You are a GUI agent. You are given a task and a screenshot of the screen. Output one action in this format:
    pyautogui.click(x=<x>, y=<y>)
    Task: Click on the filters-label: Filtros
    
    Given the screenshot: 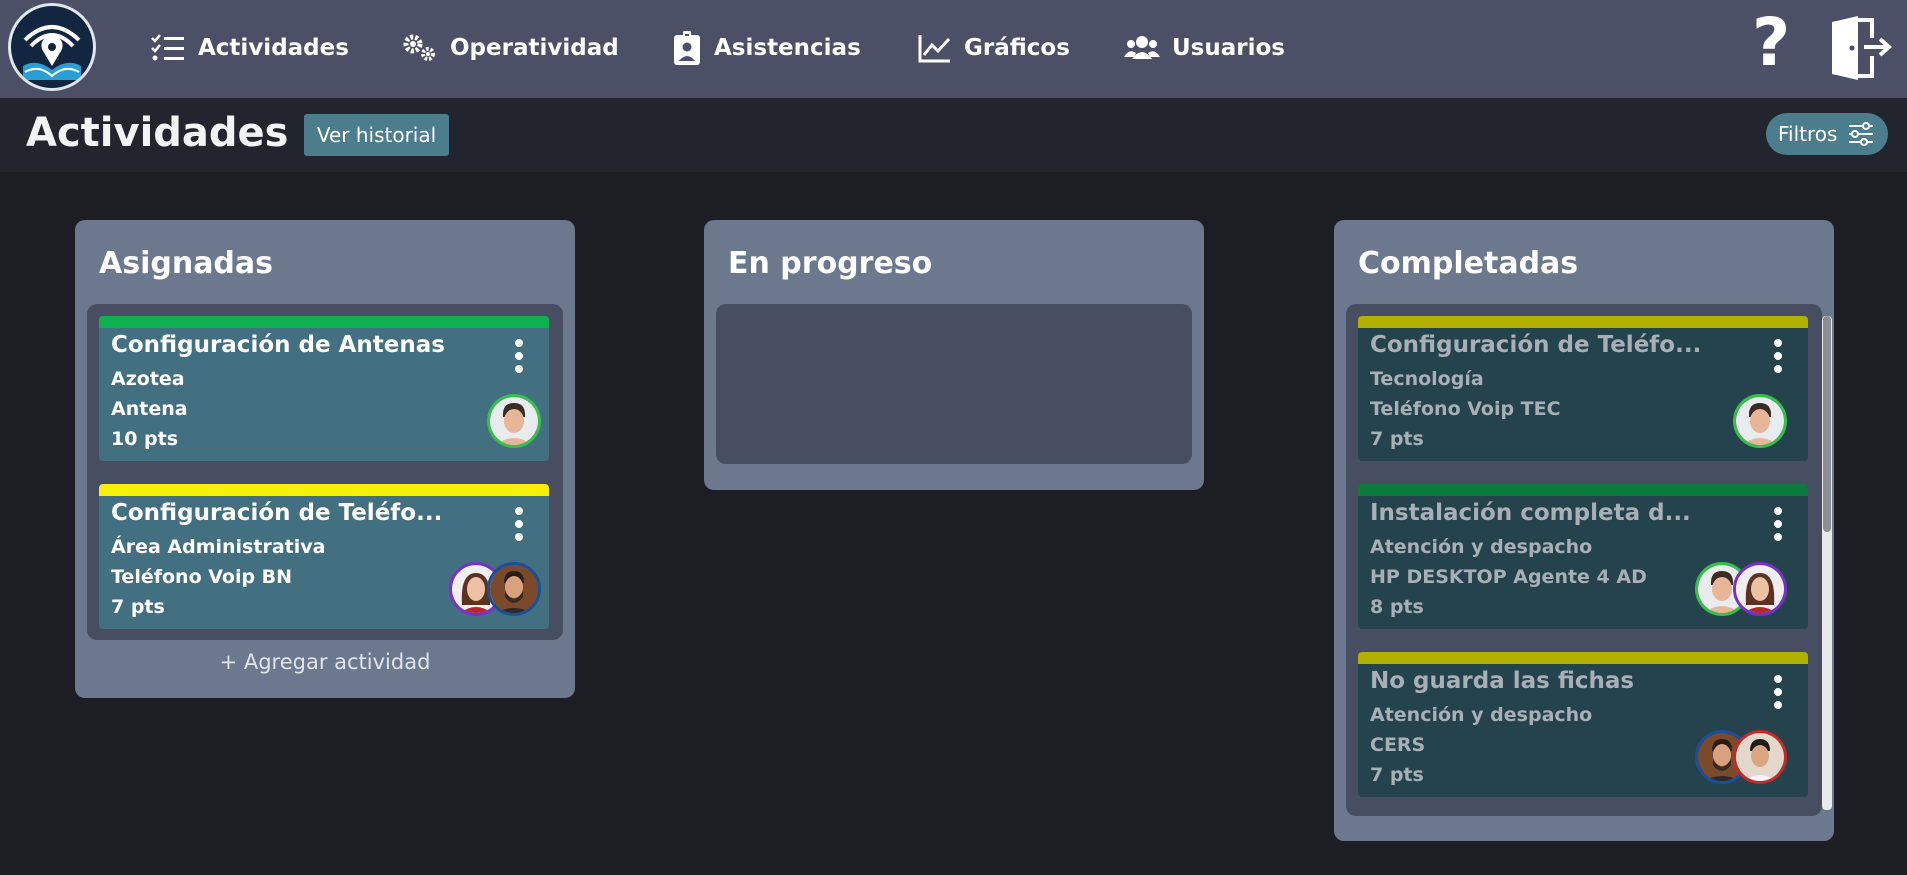 What is the action you would take?
    pyautogui.click(x=1808, y=134)
    